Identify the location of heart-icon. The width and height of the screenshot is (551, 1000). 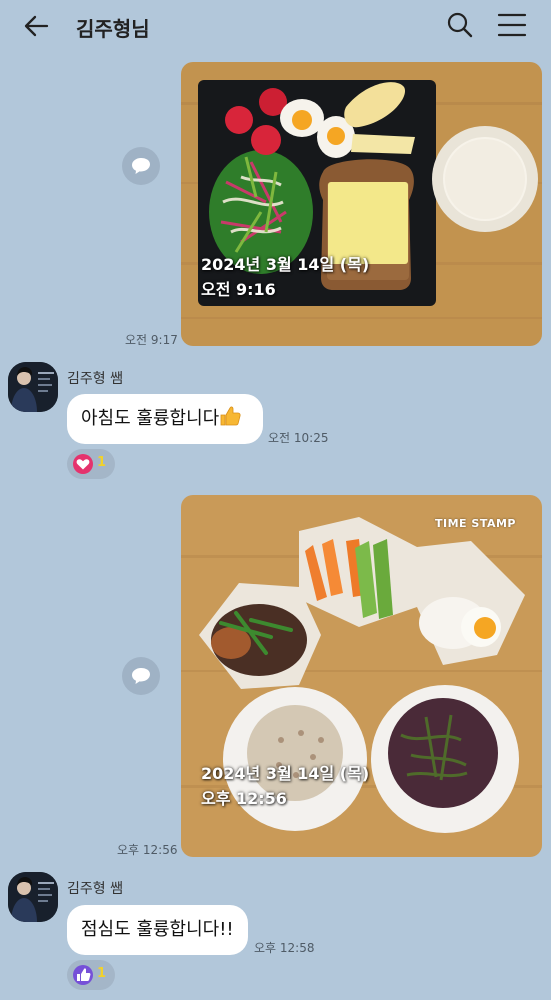
(83, 464).